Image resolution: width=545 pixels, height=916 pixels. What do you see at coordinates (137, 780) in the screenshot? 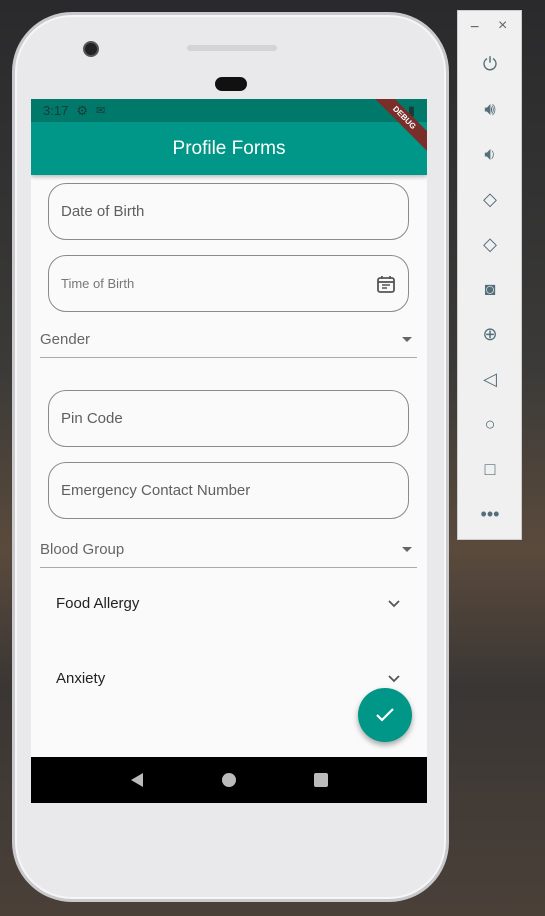
I see `back-icon` at bounding box center [137, 780].